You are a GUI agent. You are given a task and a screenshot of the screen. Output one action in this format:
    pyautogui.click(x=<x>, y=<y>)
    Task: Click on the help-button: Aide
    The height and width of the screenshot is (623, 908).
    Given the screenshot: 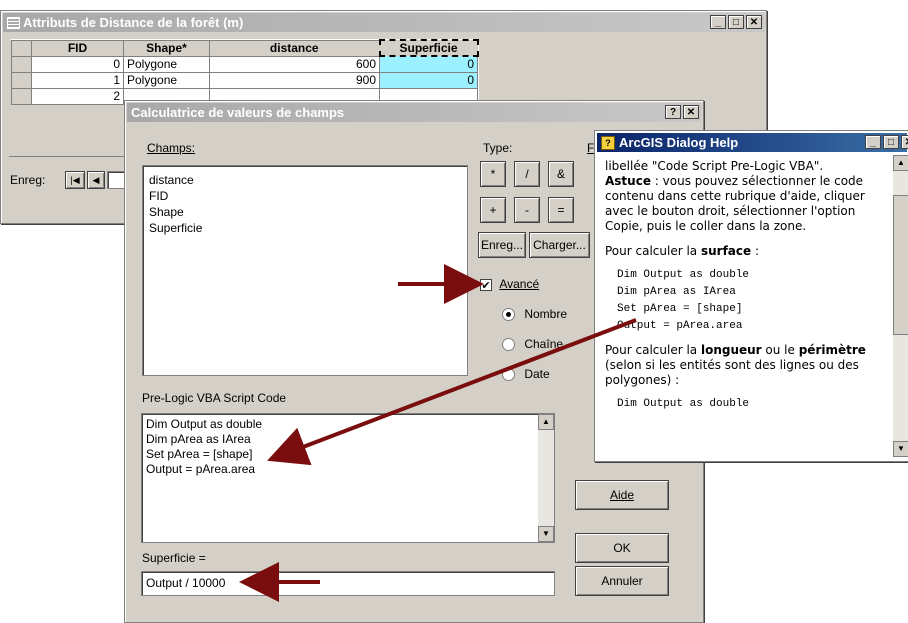 What is the action you would take?
    pyautogui.click(x=622, y=495)
    